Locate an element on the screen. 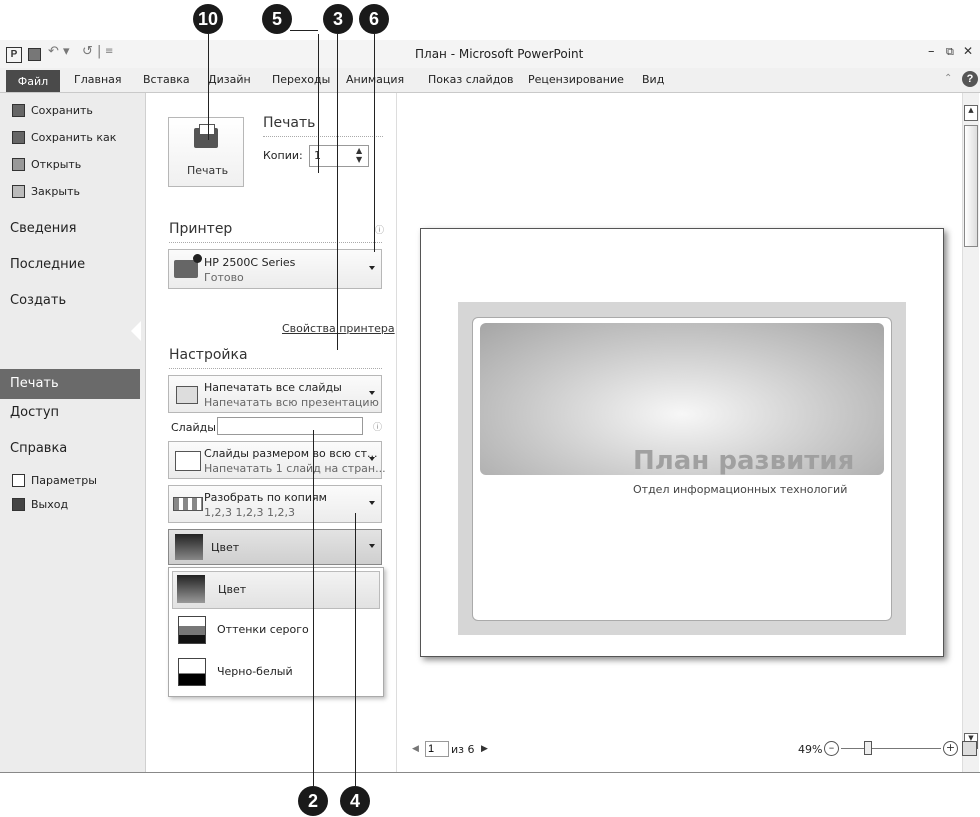 Image resolution: width=980 pixels, height=817 pixels. sidebar-item-save-as: Сохранить как is located at coordinates (64, 137).